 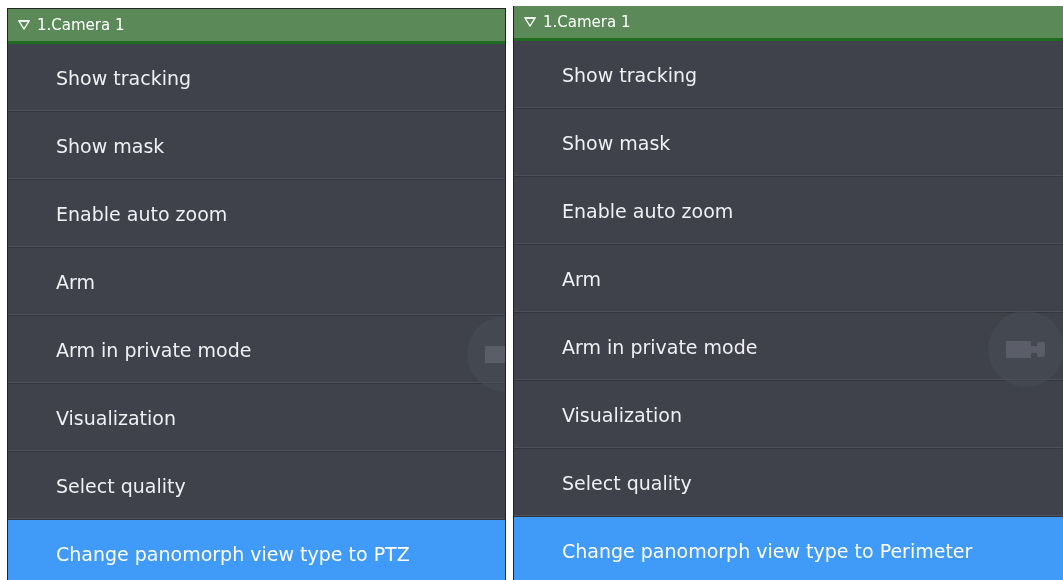 I want to click on camera-icon, so click(x=1024, y=349).